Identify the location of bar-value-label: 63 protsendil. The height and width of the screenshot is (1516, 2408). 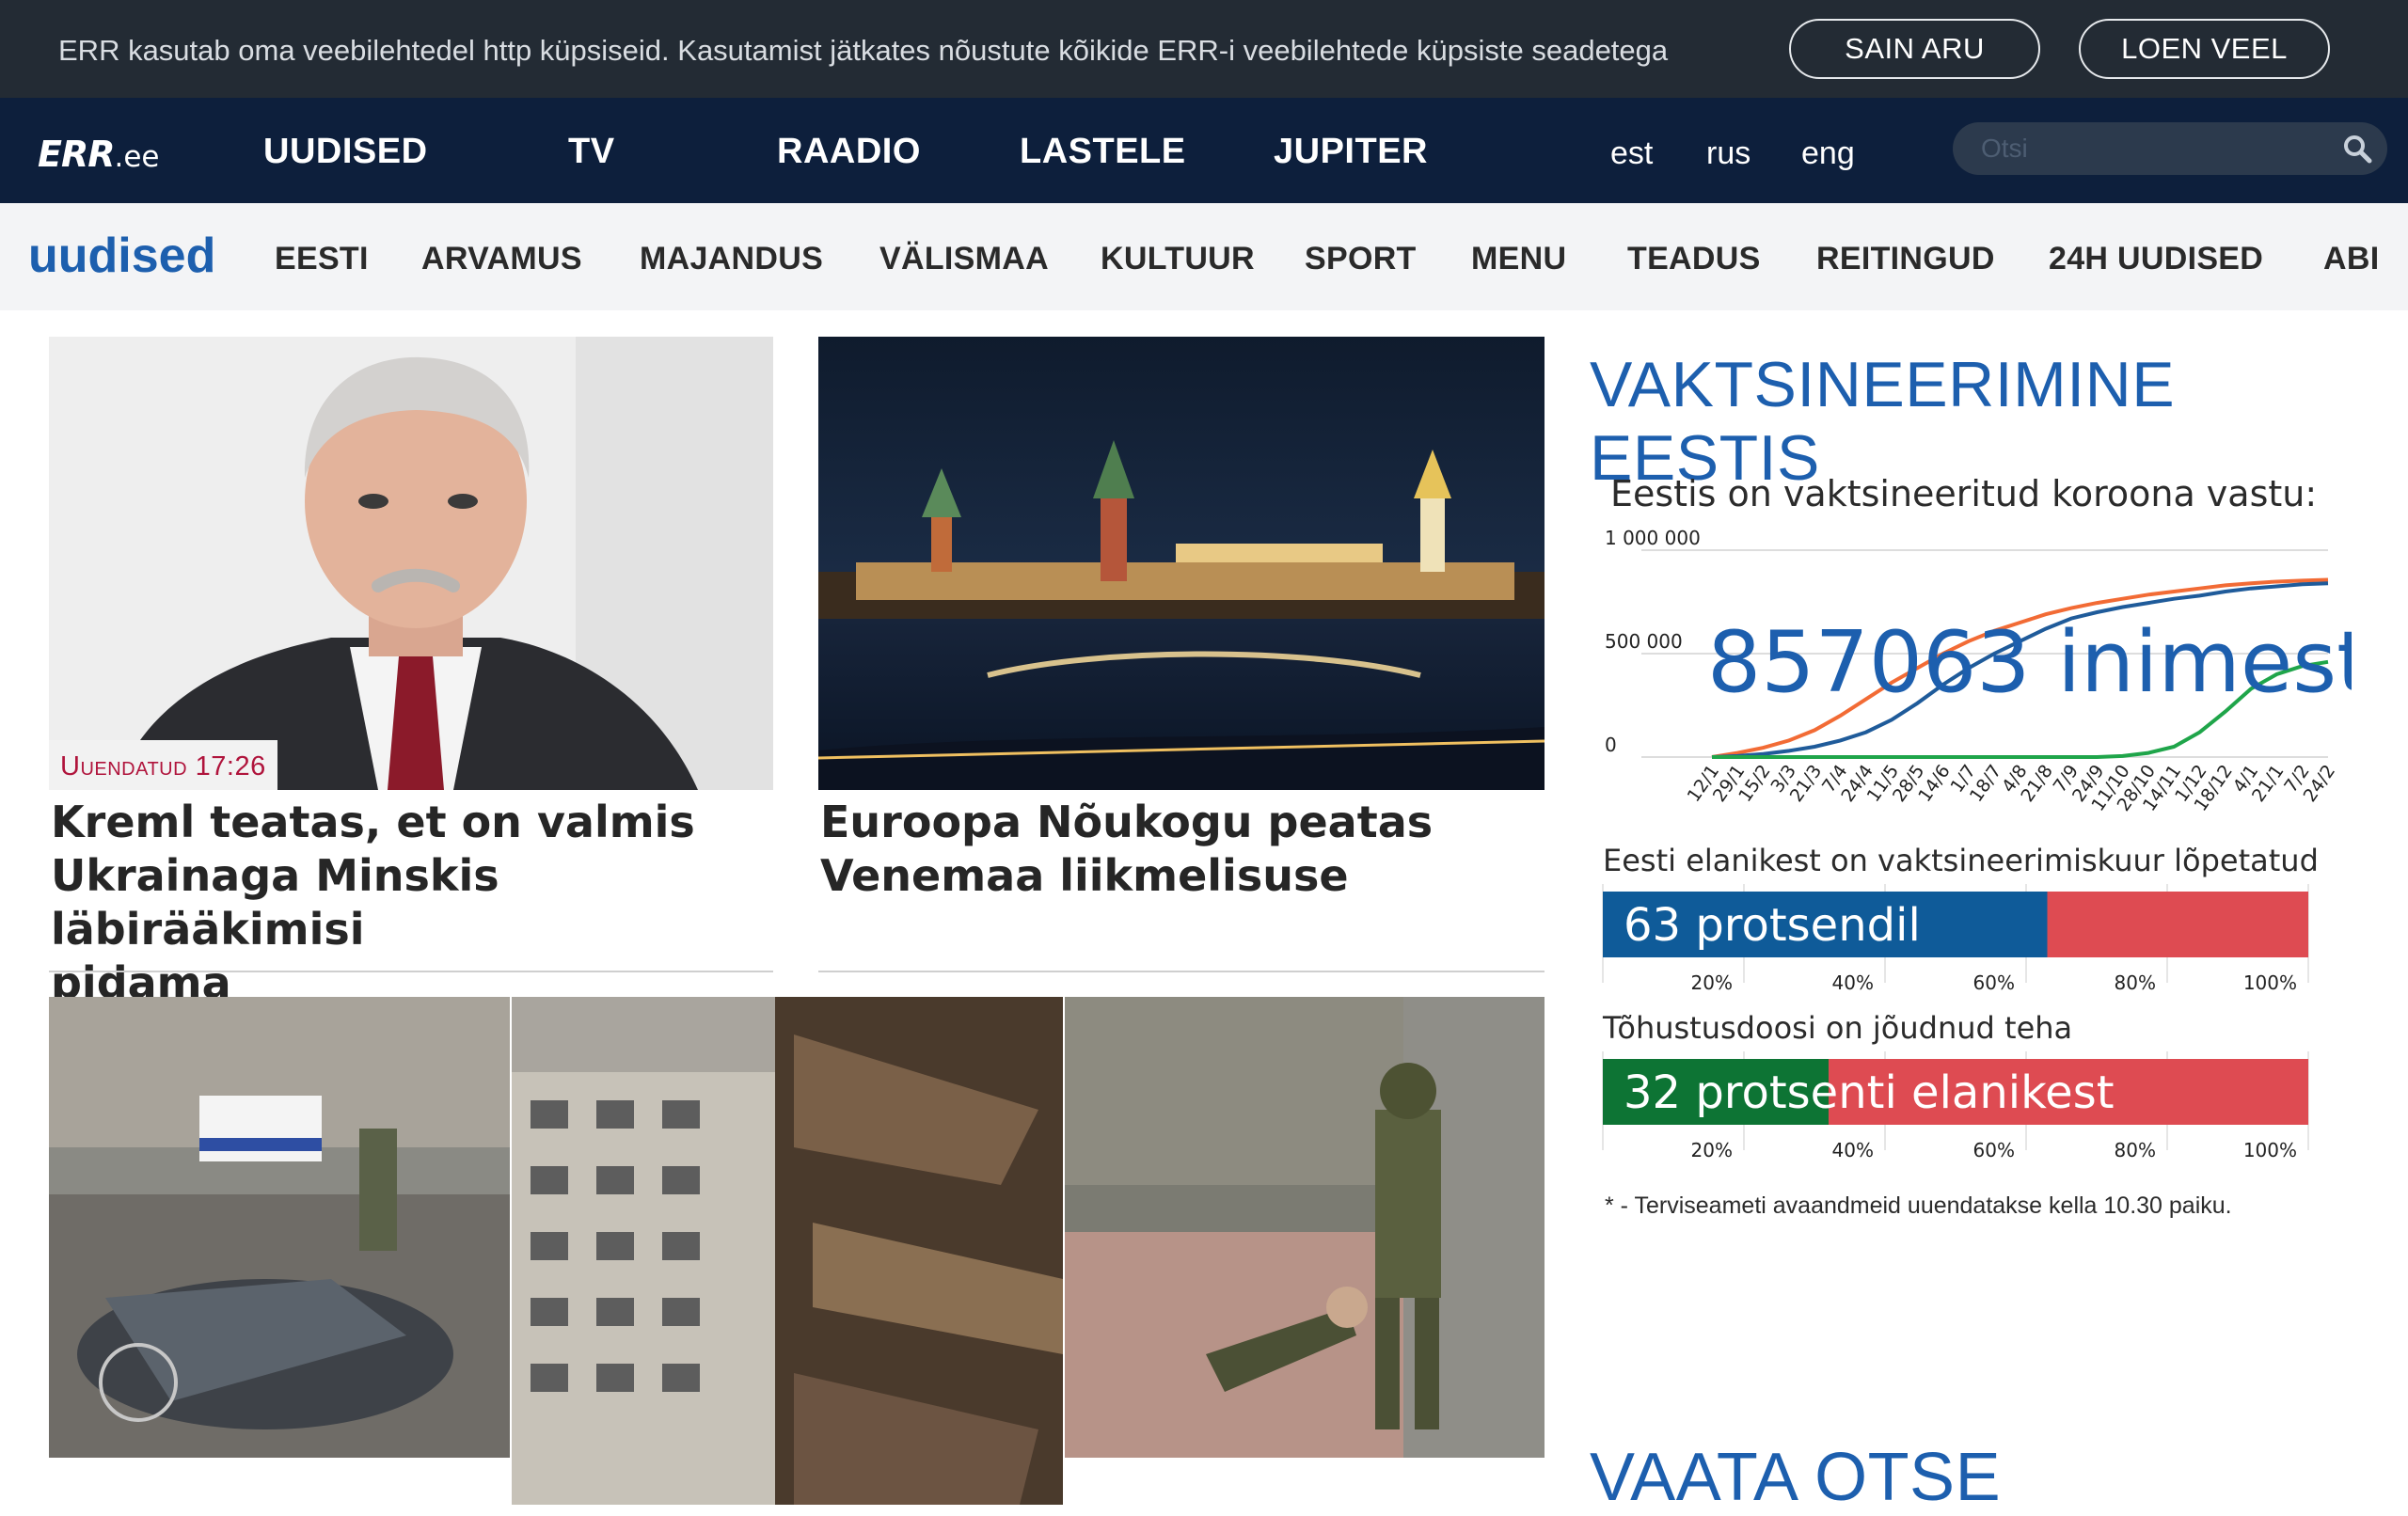
(1773, 925).